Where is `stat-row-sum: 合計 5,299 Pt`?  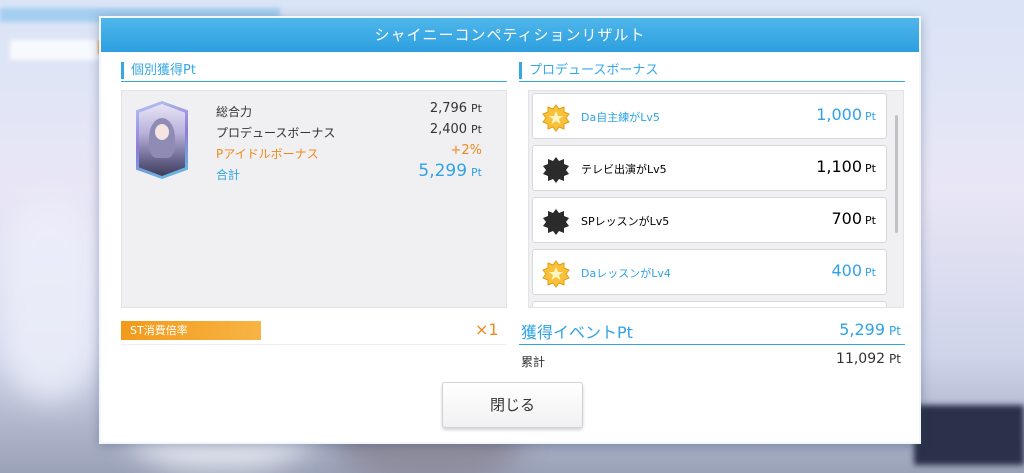 stat-row-sum: 合計 5,299 Pt is located at coordinates (349, 172).